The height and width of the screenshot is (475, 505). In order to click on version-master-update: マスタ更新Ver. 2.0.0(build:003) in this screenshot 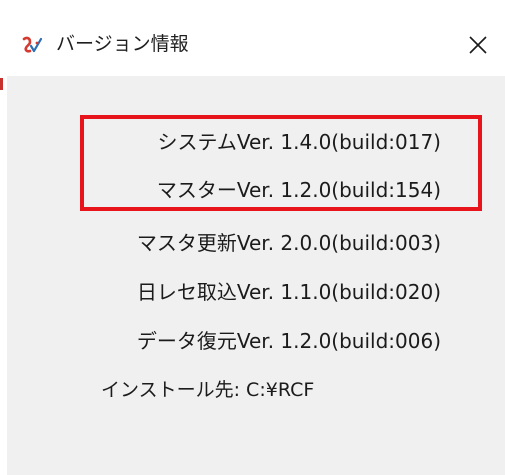, I will do `click(288, 243)`.